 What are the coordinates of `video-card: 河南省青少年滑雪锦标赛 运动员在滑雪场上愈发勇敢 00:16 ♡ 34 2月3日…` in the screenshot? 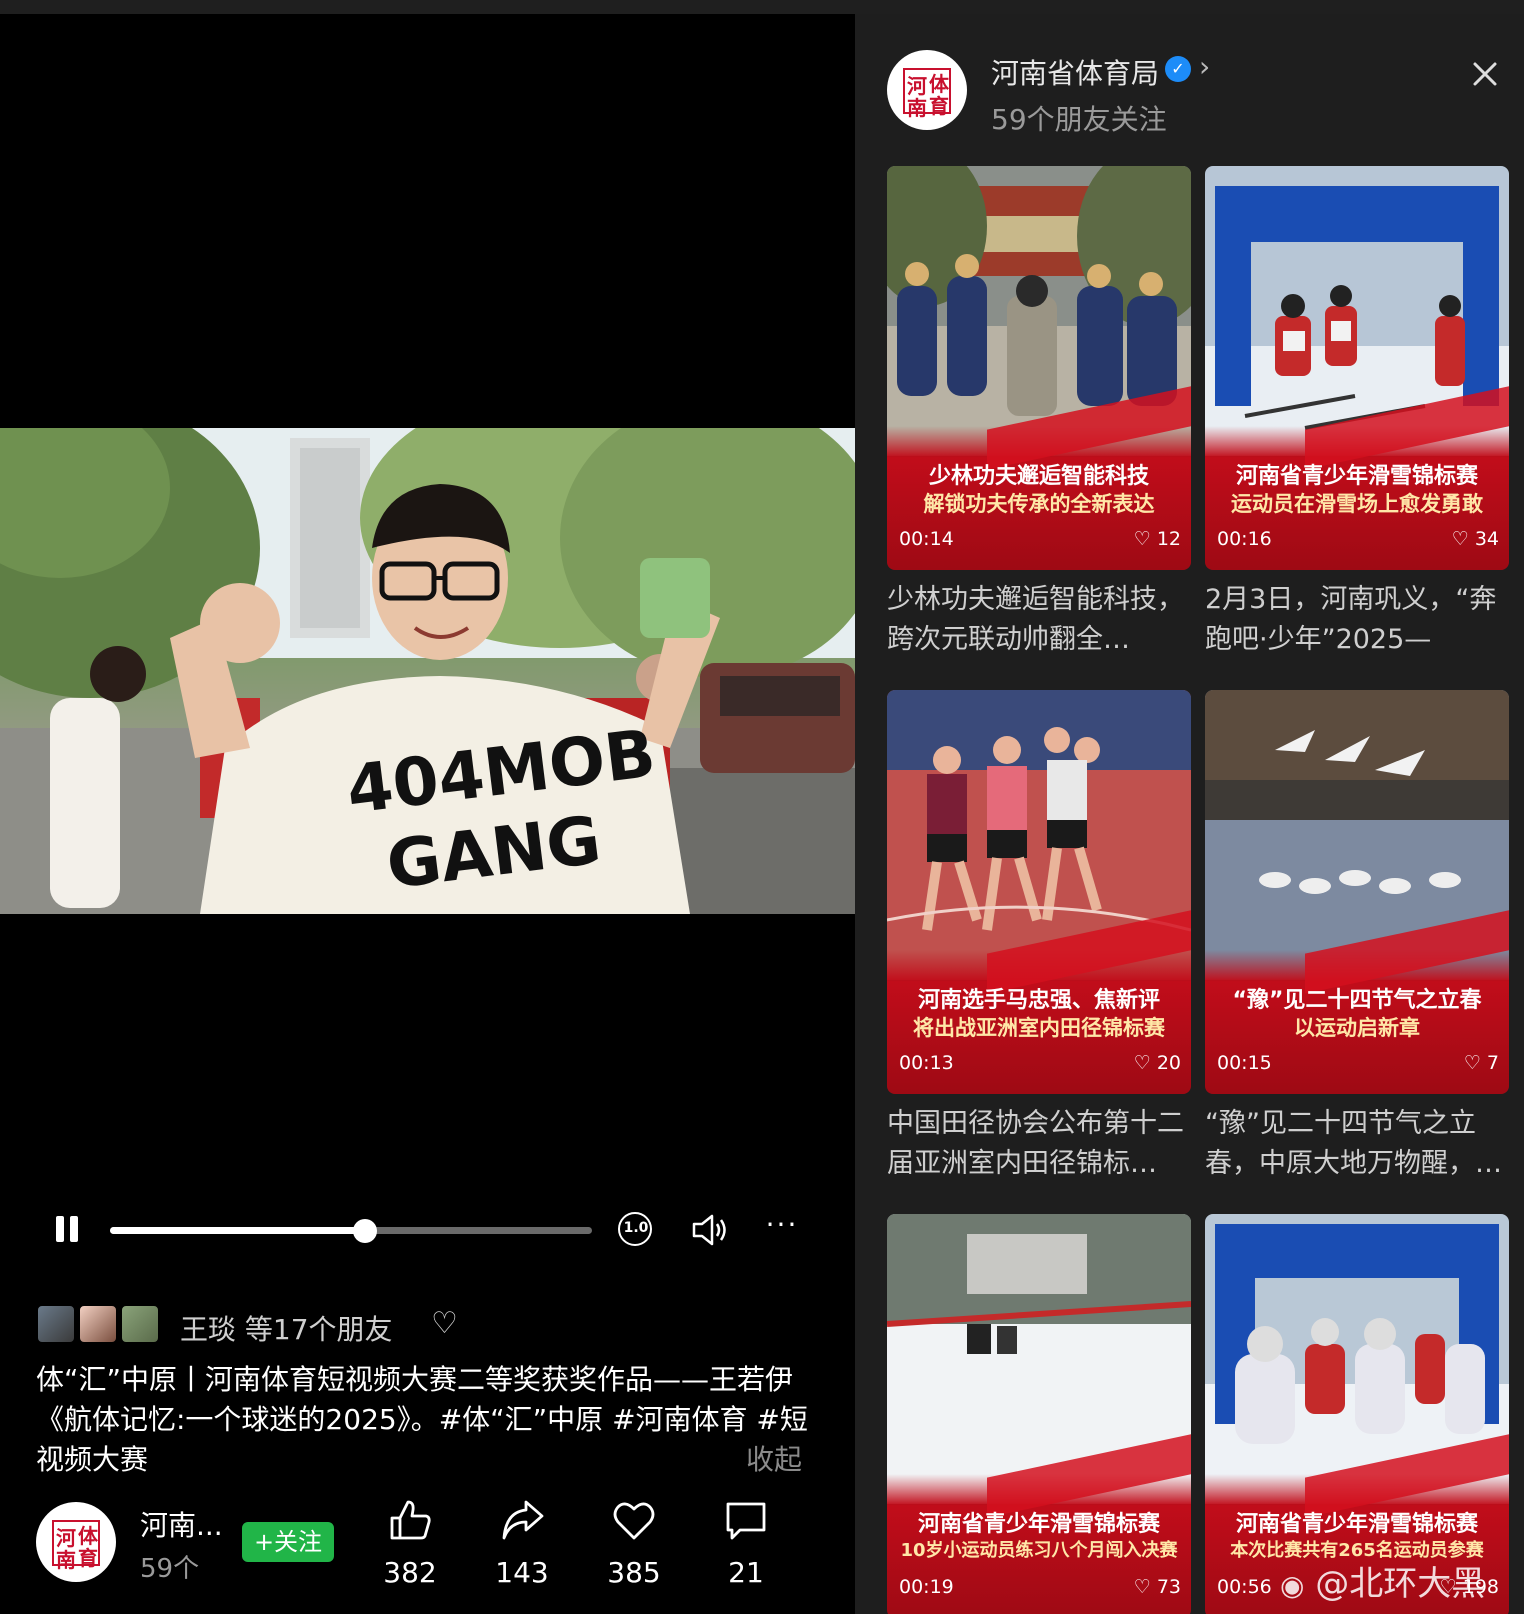 It's located at (1357, 413).